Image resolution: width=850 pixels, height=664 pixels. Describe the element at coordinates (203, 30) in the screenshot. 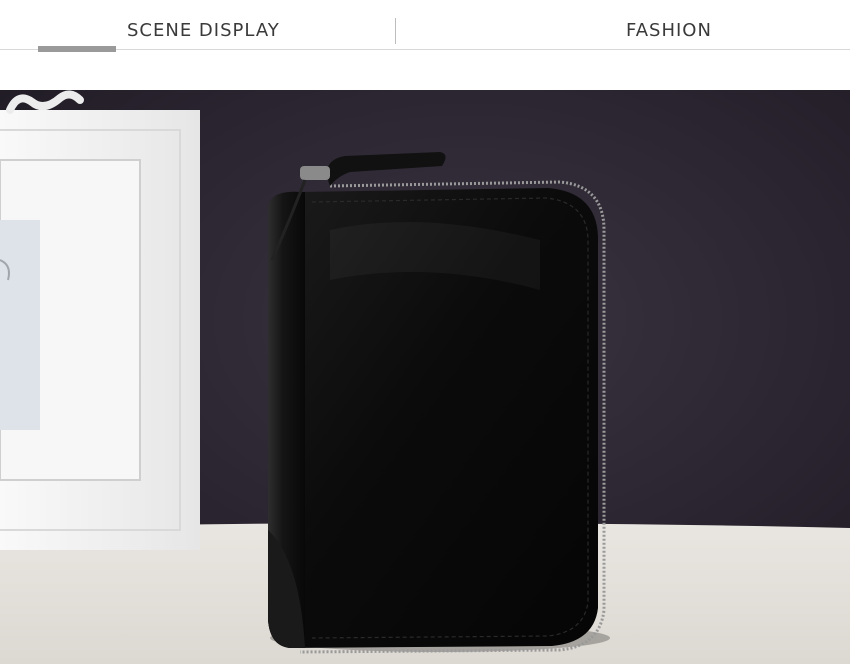

I see `tab-scene-display: SCENE DISPLAY` at that location.